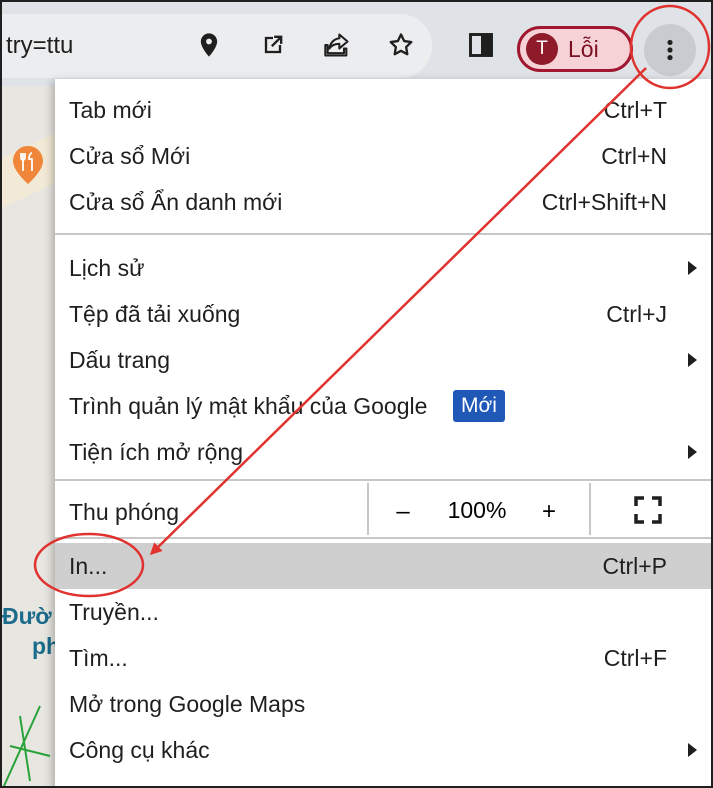  I want to click on zoom-controls: Thu phóng – 100% +, so click(384, 509).